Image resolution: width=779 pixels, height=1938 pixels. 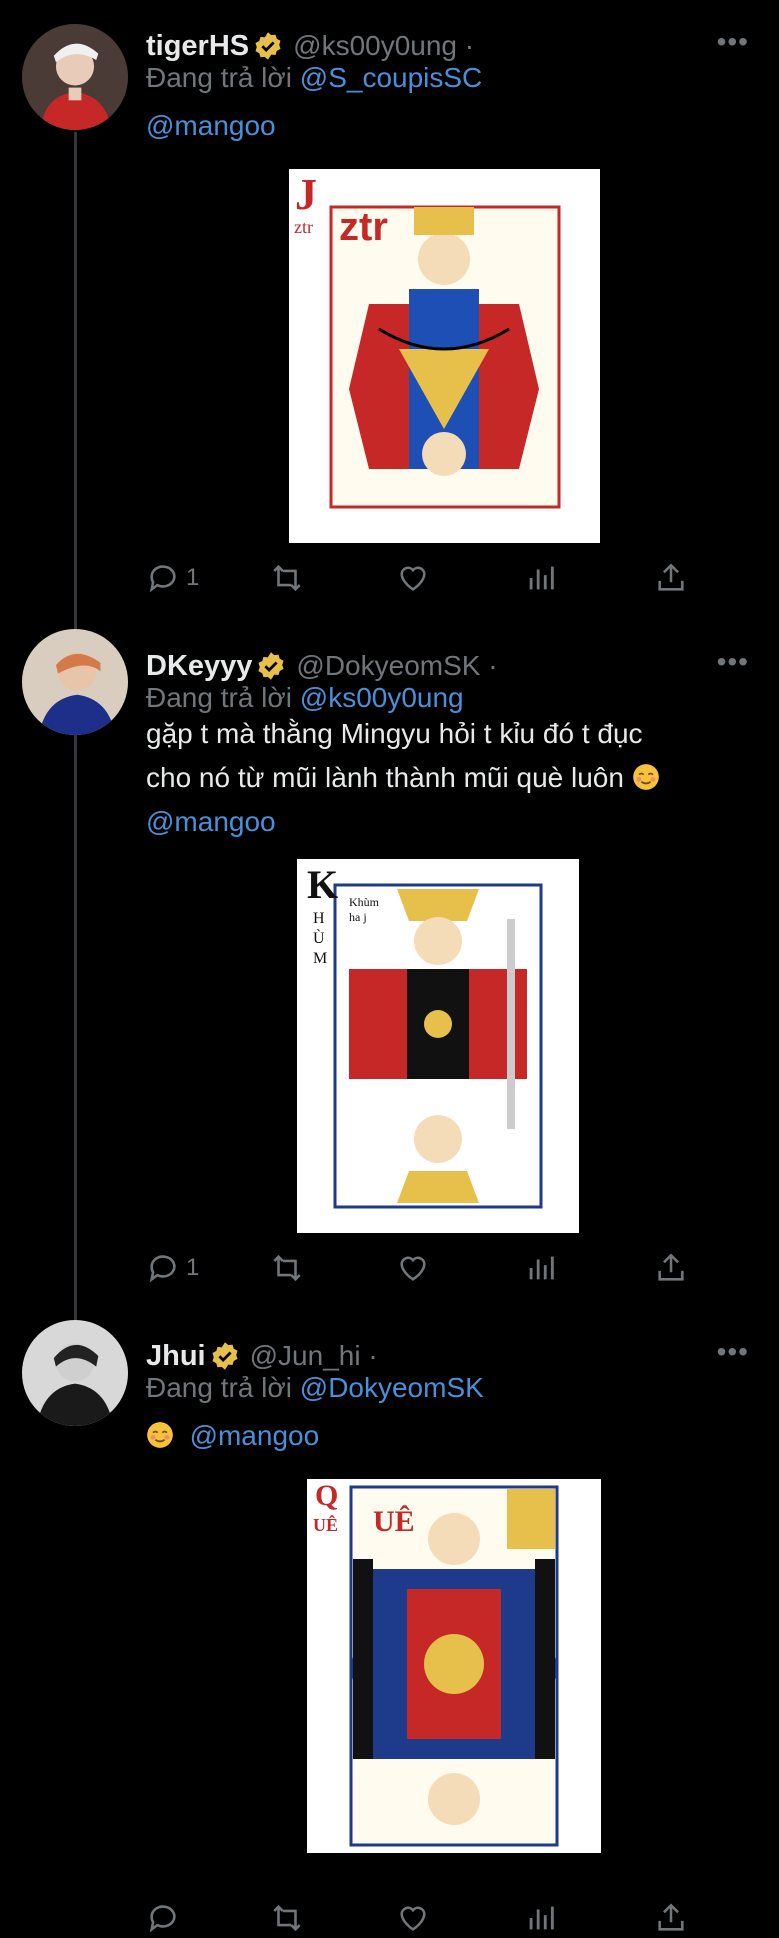 What do you see at coordinates (364, 909) in the screenshot?
I see `card-caption: Khùm ha j` at bounding box center [364, 909].